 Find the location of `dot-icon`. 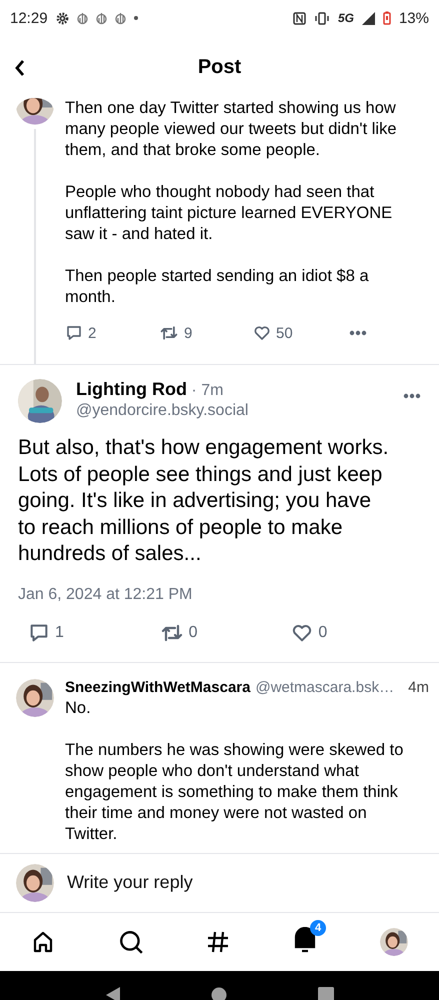

dot-icon is located at coordinates (136, 18).